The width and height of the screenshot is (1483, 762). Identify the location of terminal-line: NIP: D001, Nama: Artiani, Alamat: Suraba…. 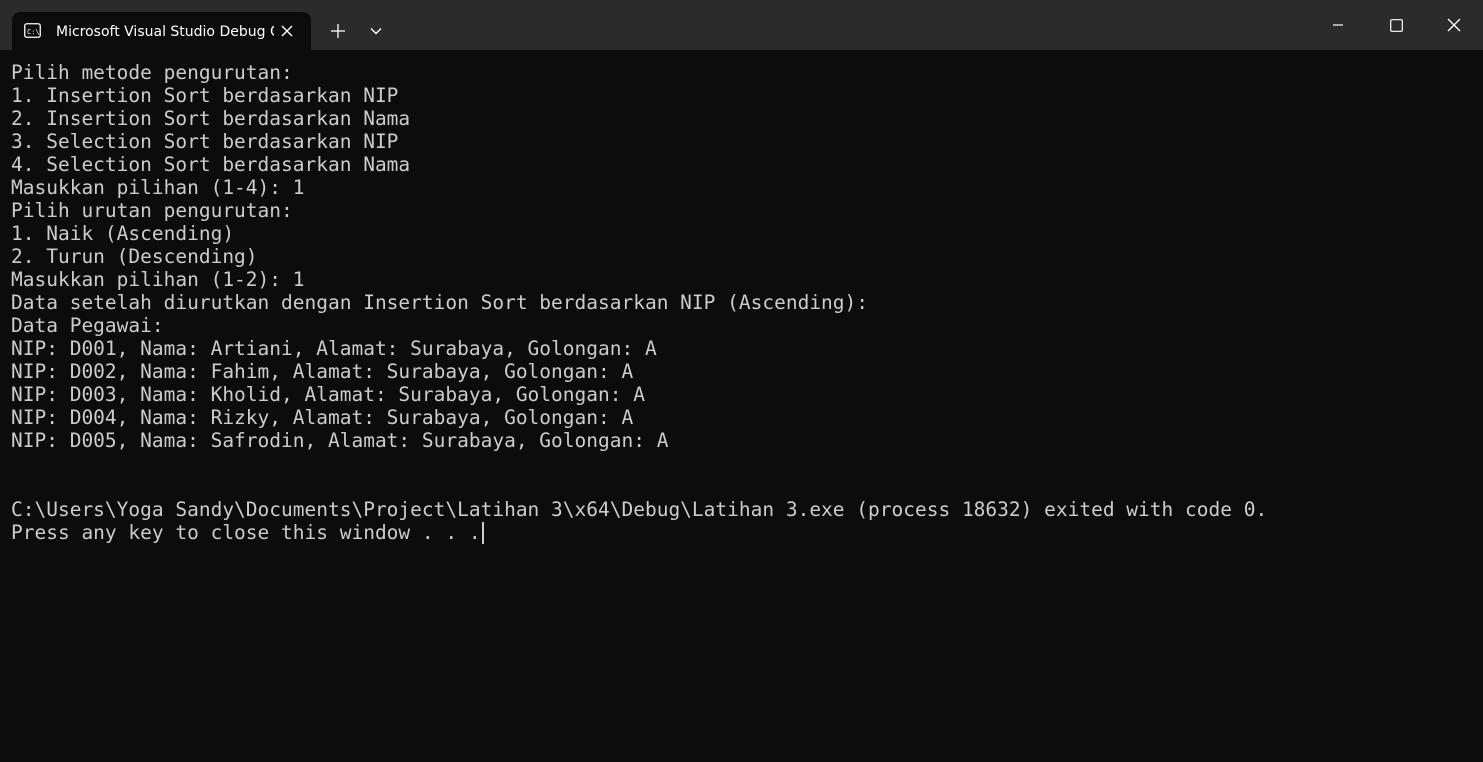
(334, 348).